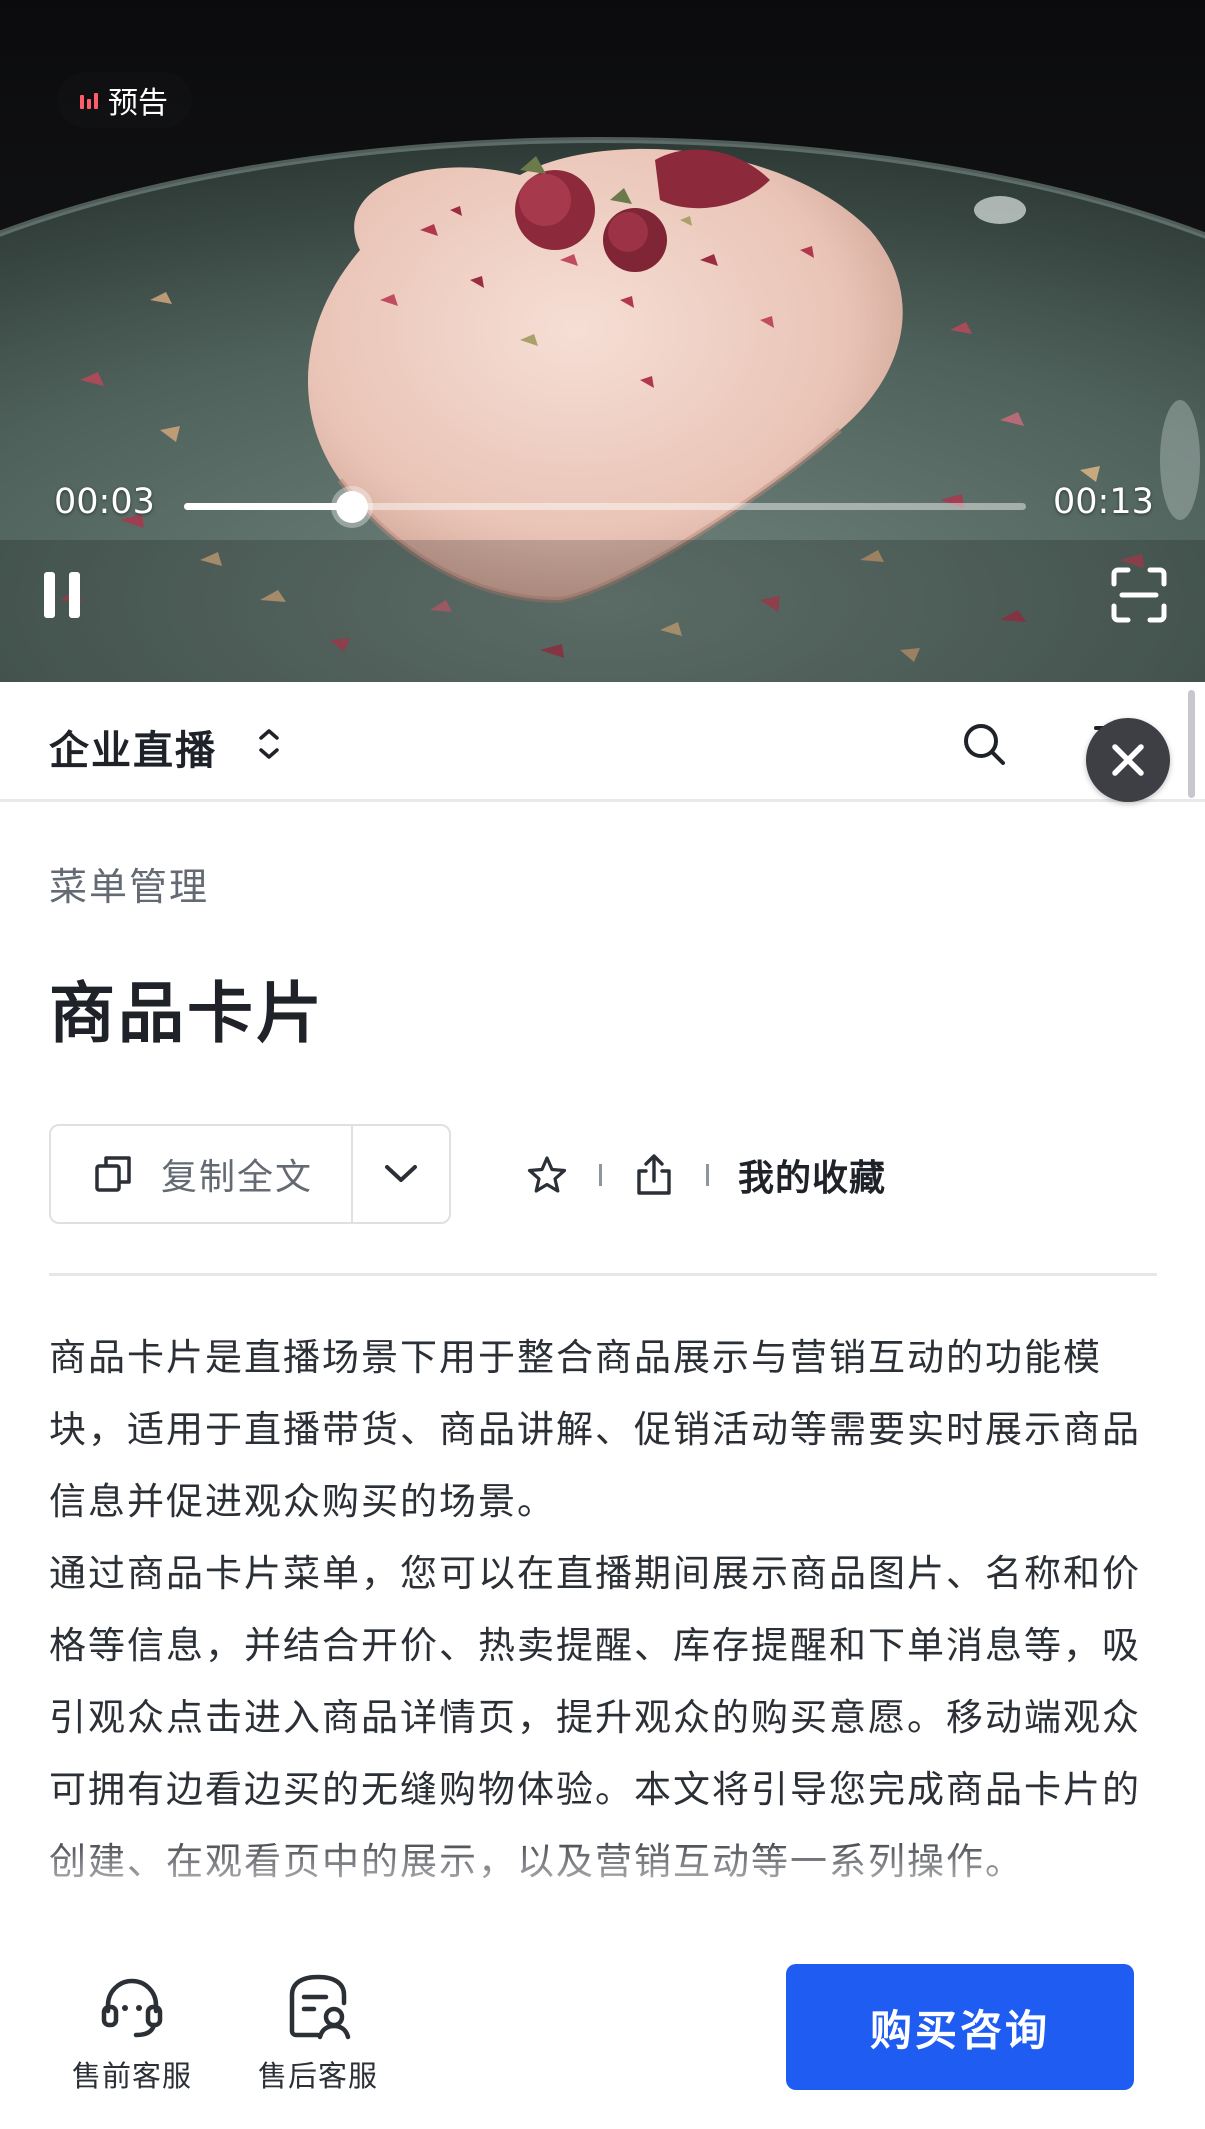 Image resolution: width=1205 pixels, height=2129 pixels. I want to click on copy-all-button: 复制全文, so click(202, 1174).